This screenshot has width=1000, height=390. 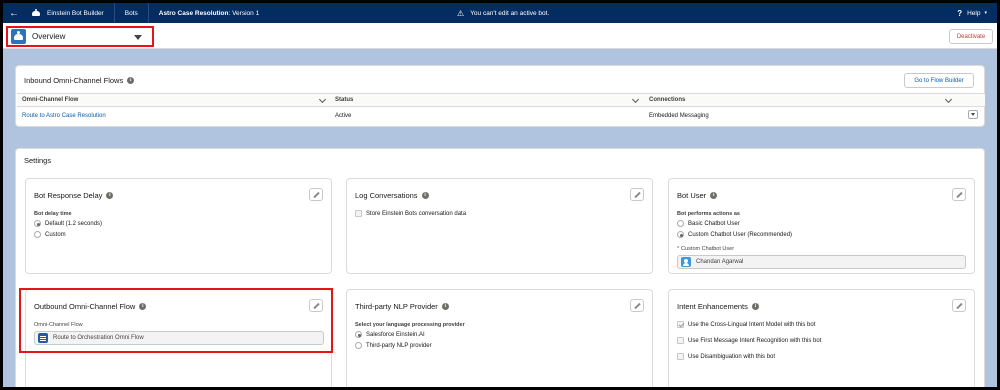 I want to click on deactivate-button: Deactivate, so click(x=971, y=36).